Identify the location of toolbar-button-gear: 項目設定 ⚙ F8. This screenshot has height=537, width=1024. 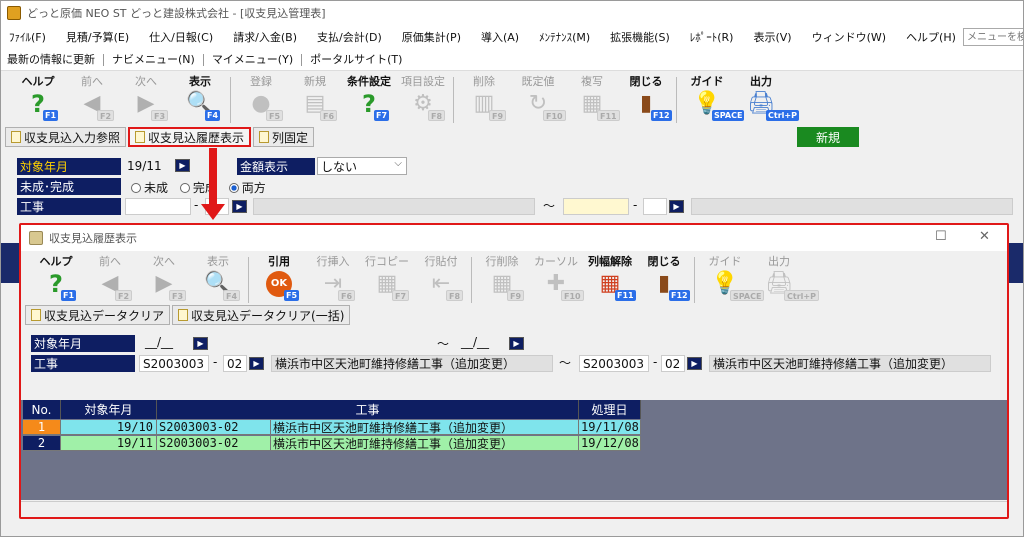
(423, 100).